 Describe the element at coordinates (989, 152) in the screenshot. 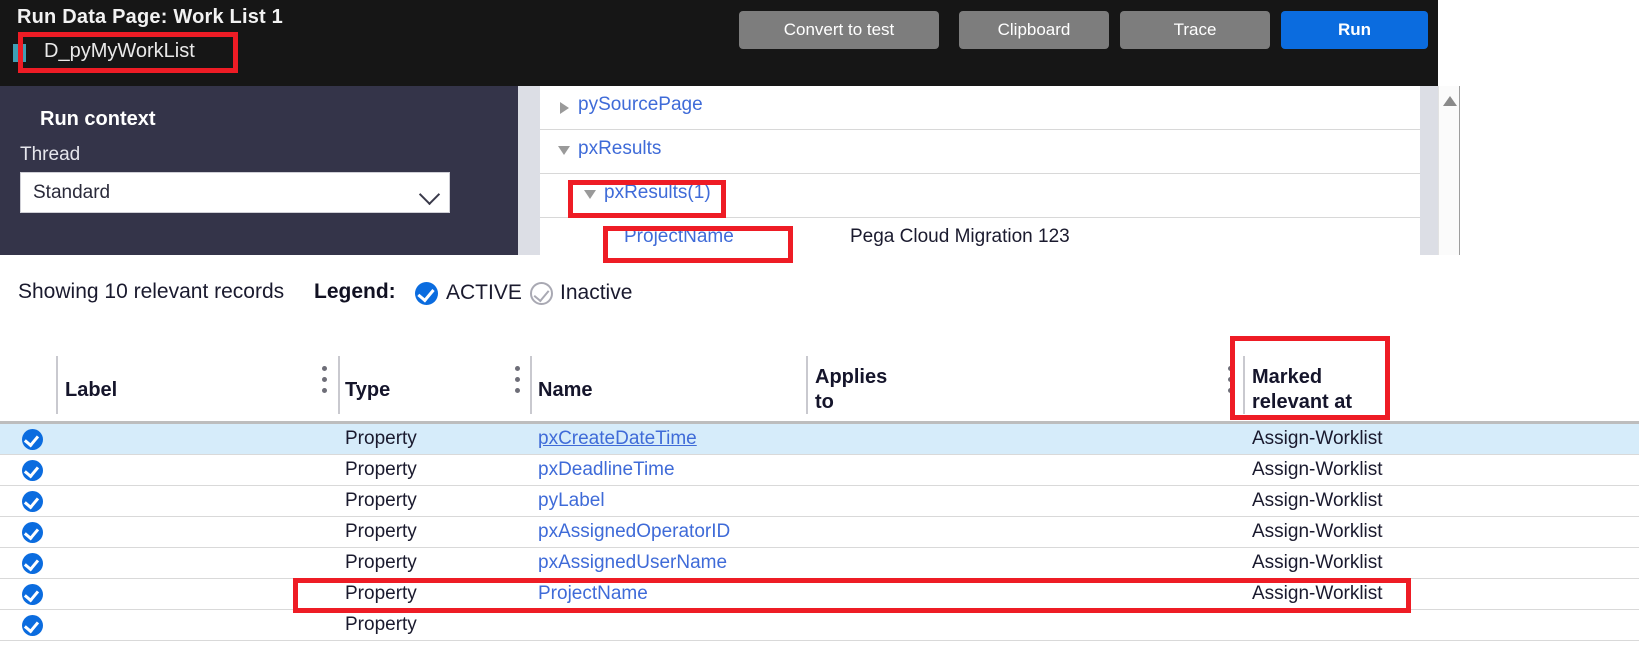

I see `tree-row: pxResults` at that location.